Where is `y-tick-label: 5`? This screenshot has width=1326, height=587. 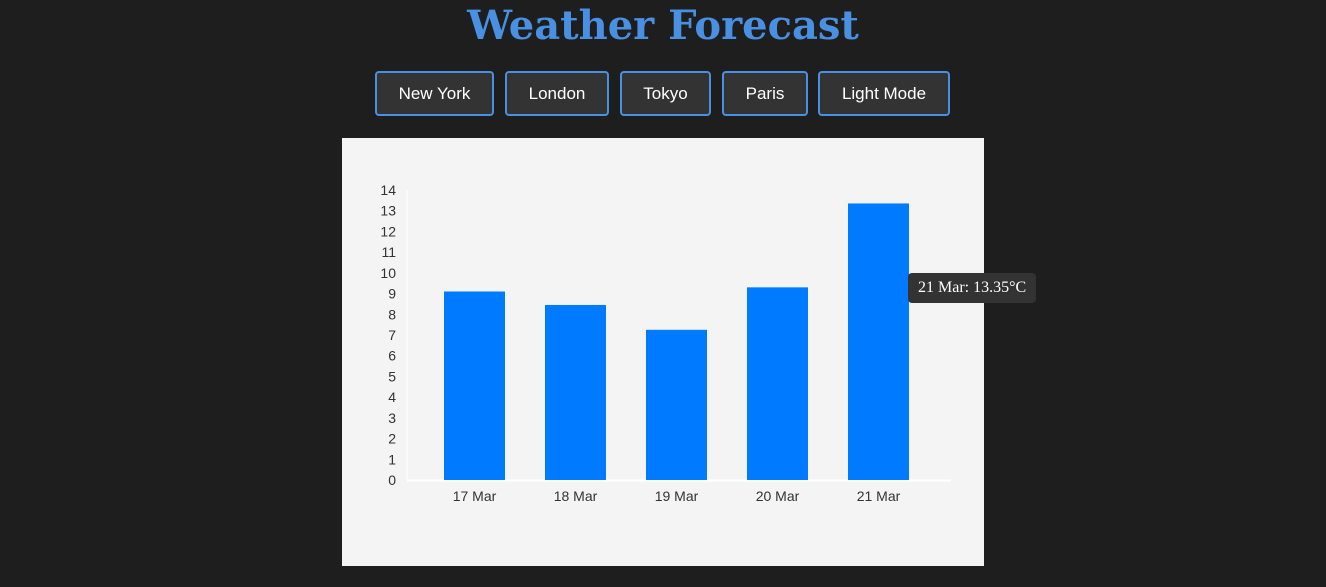 y-tick-label: 5 is located at coordinates (392, 376).